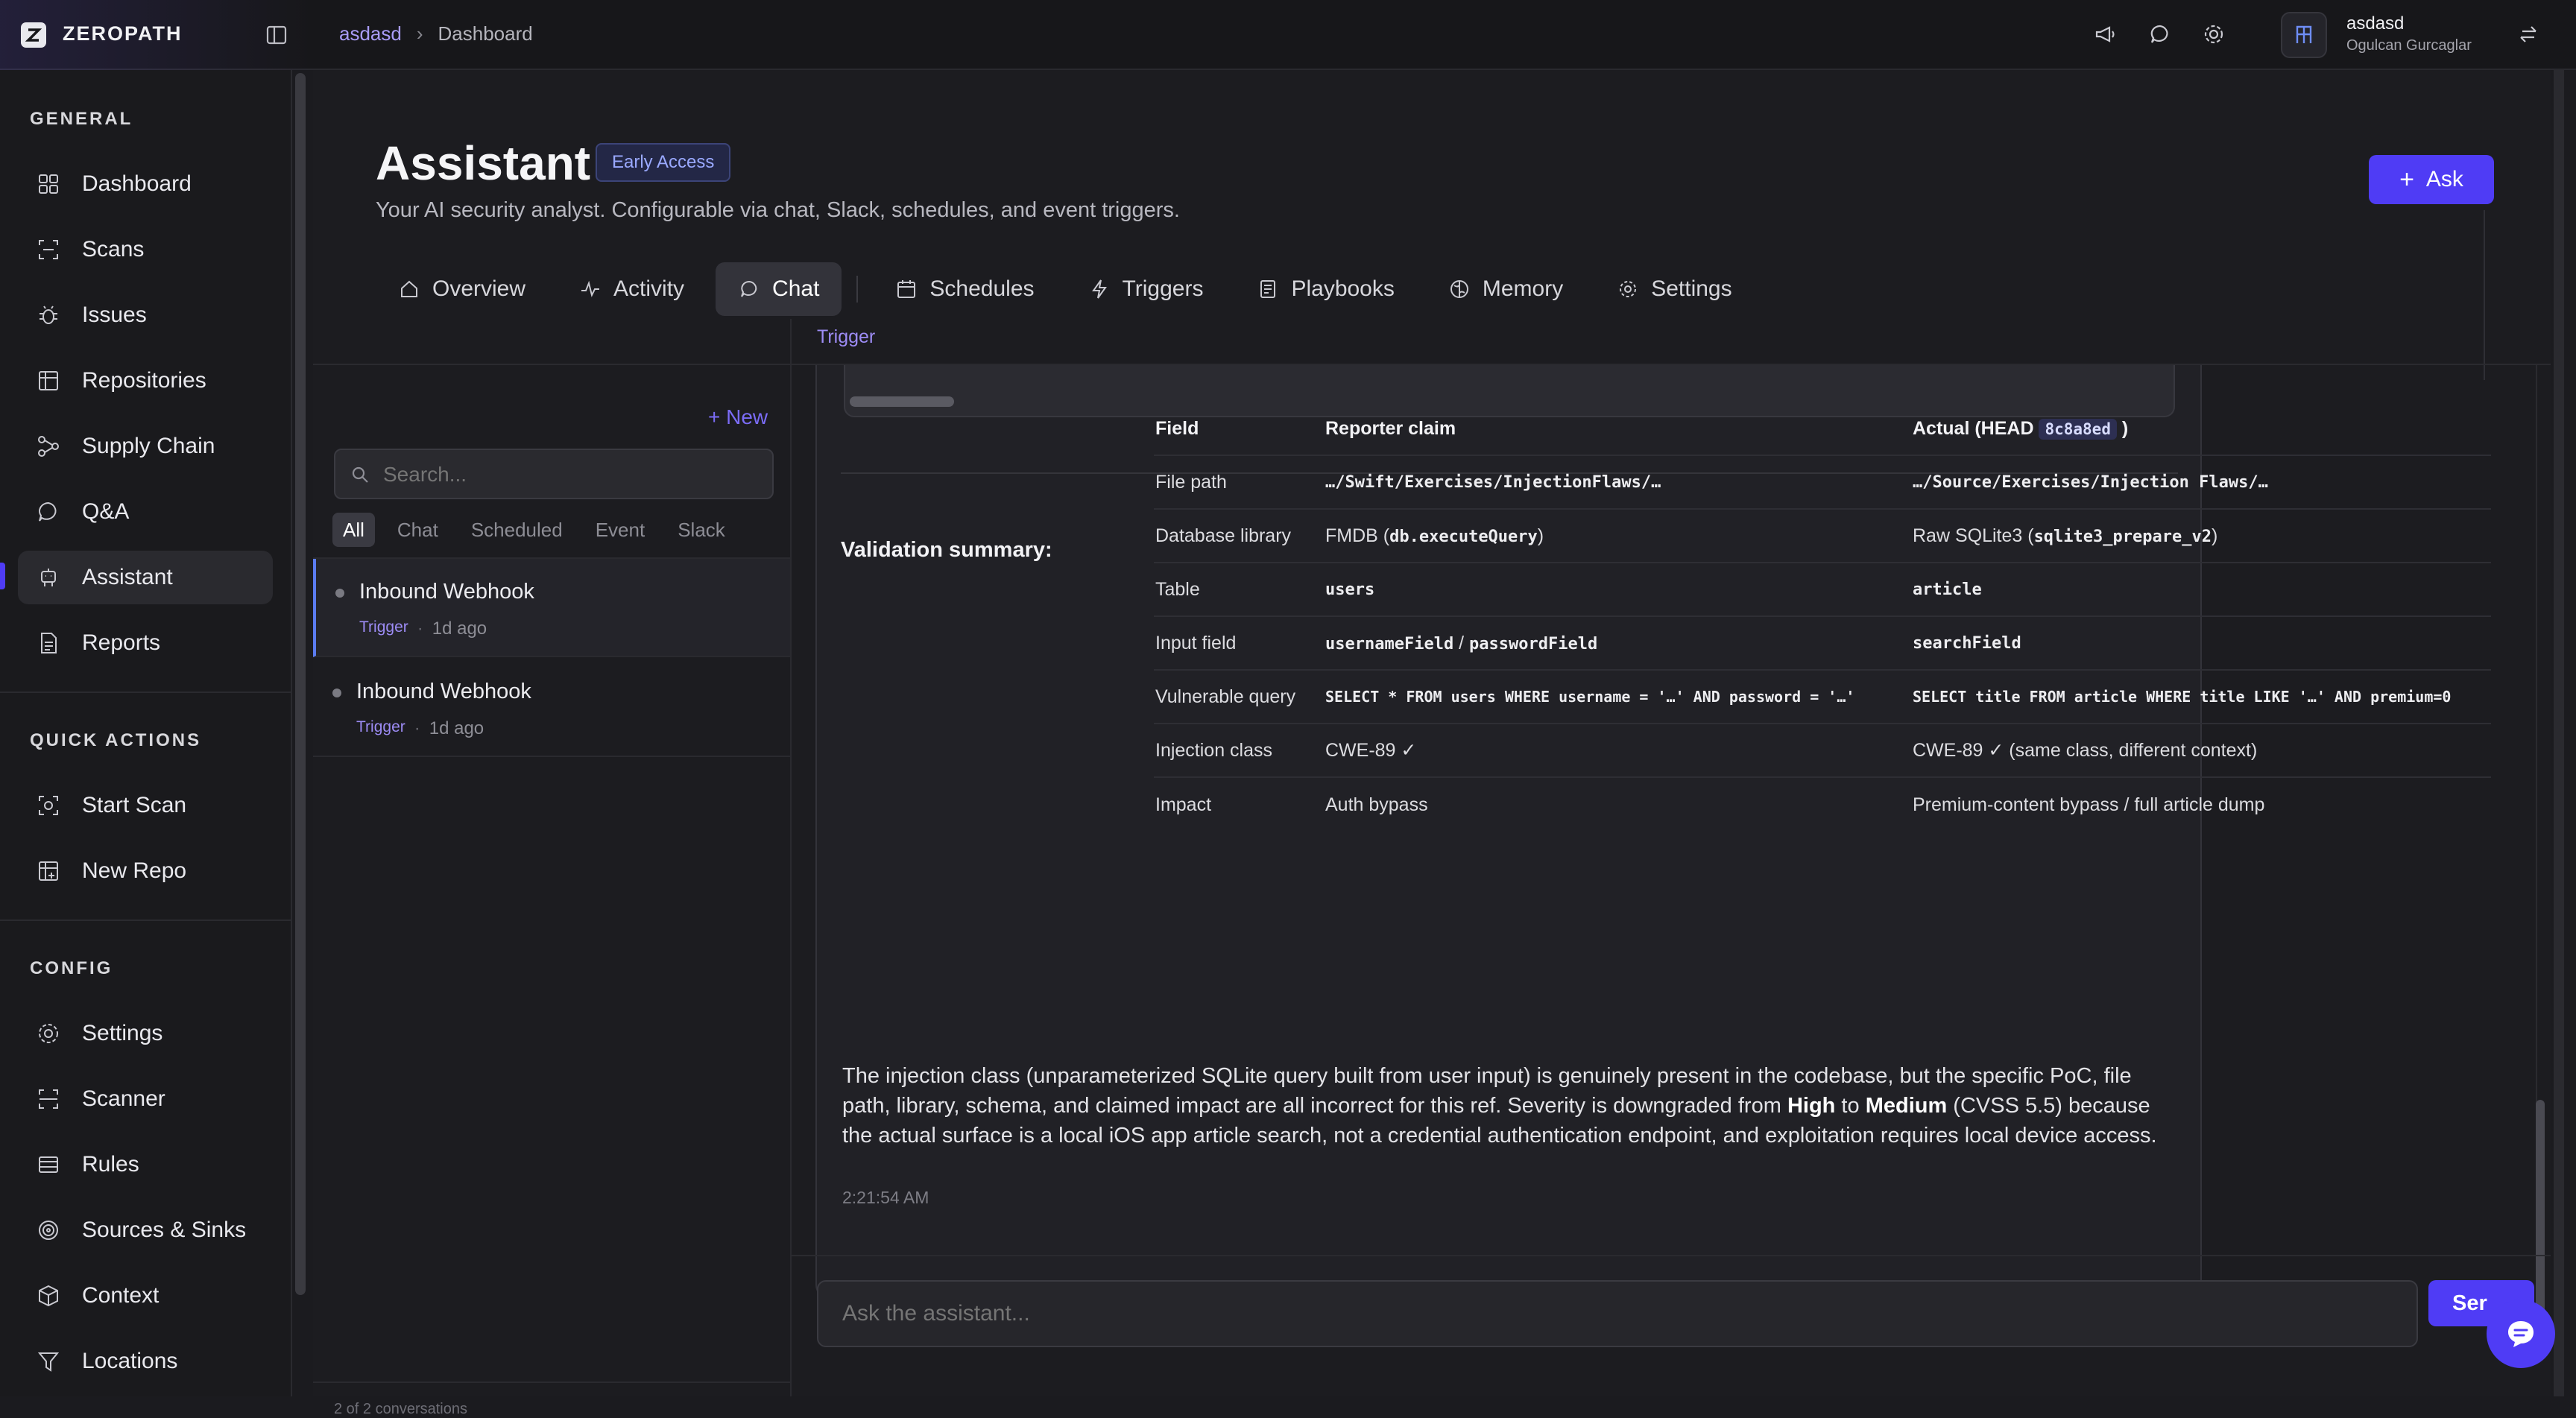  I want to click on sidebar-scrollbar, so click(300, 684).